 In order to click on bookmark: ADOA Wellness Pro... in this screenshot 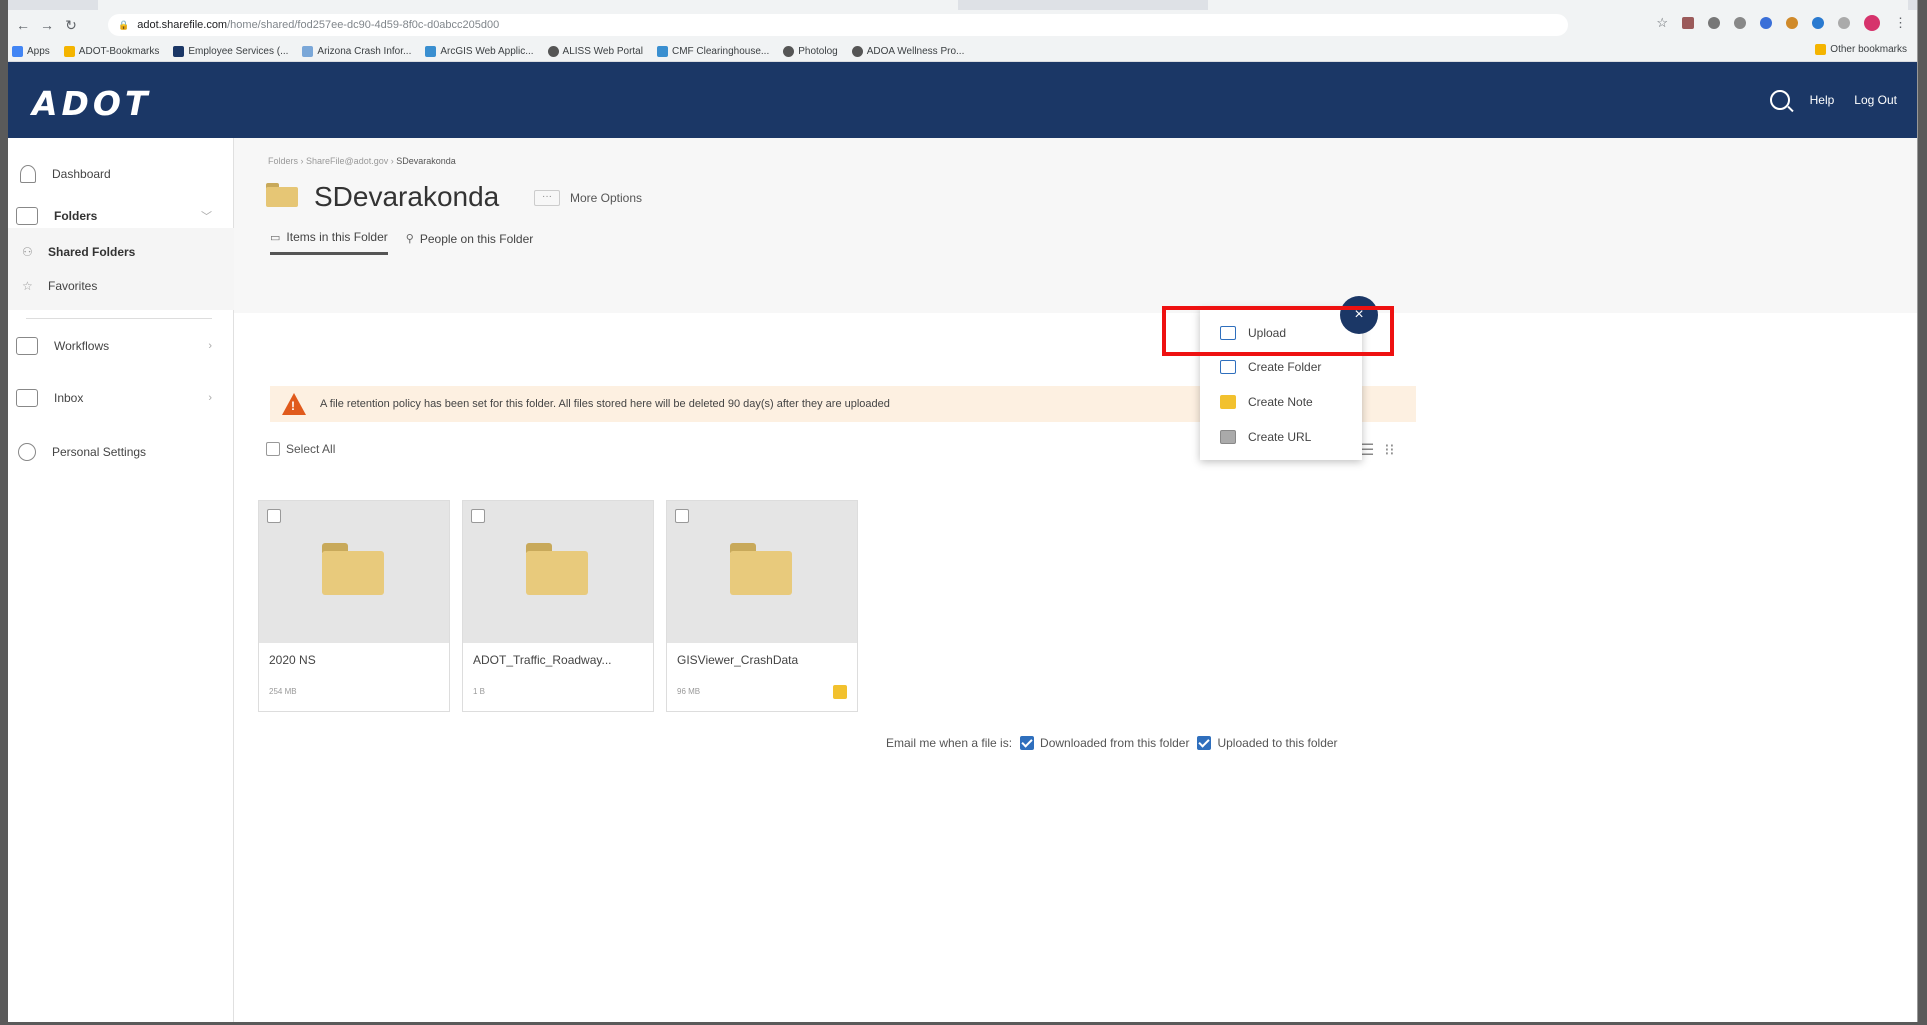, I will do `click(907, 51)`.